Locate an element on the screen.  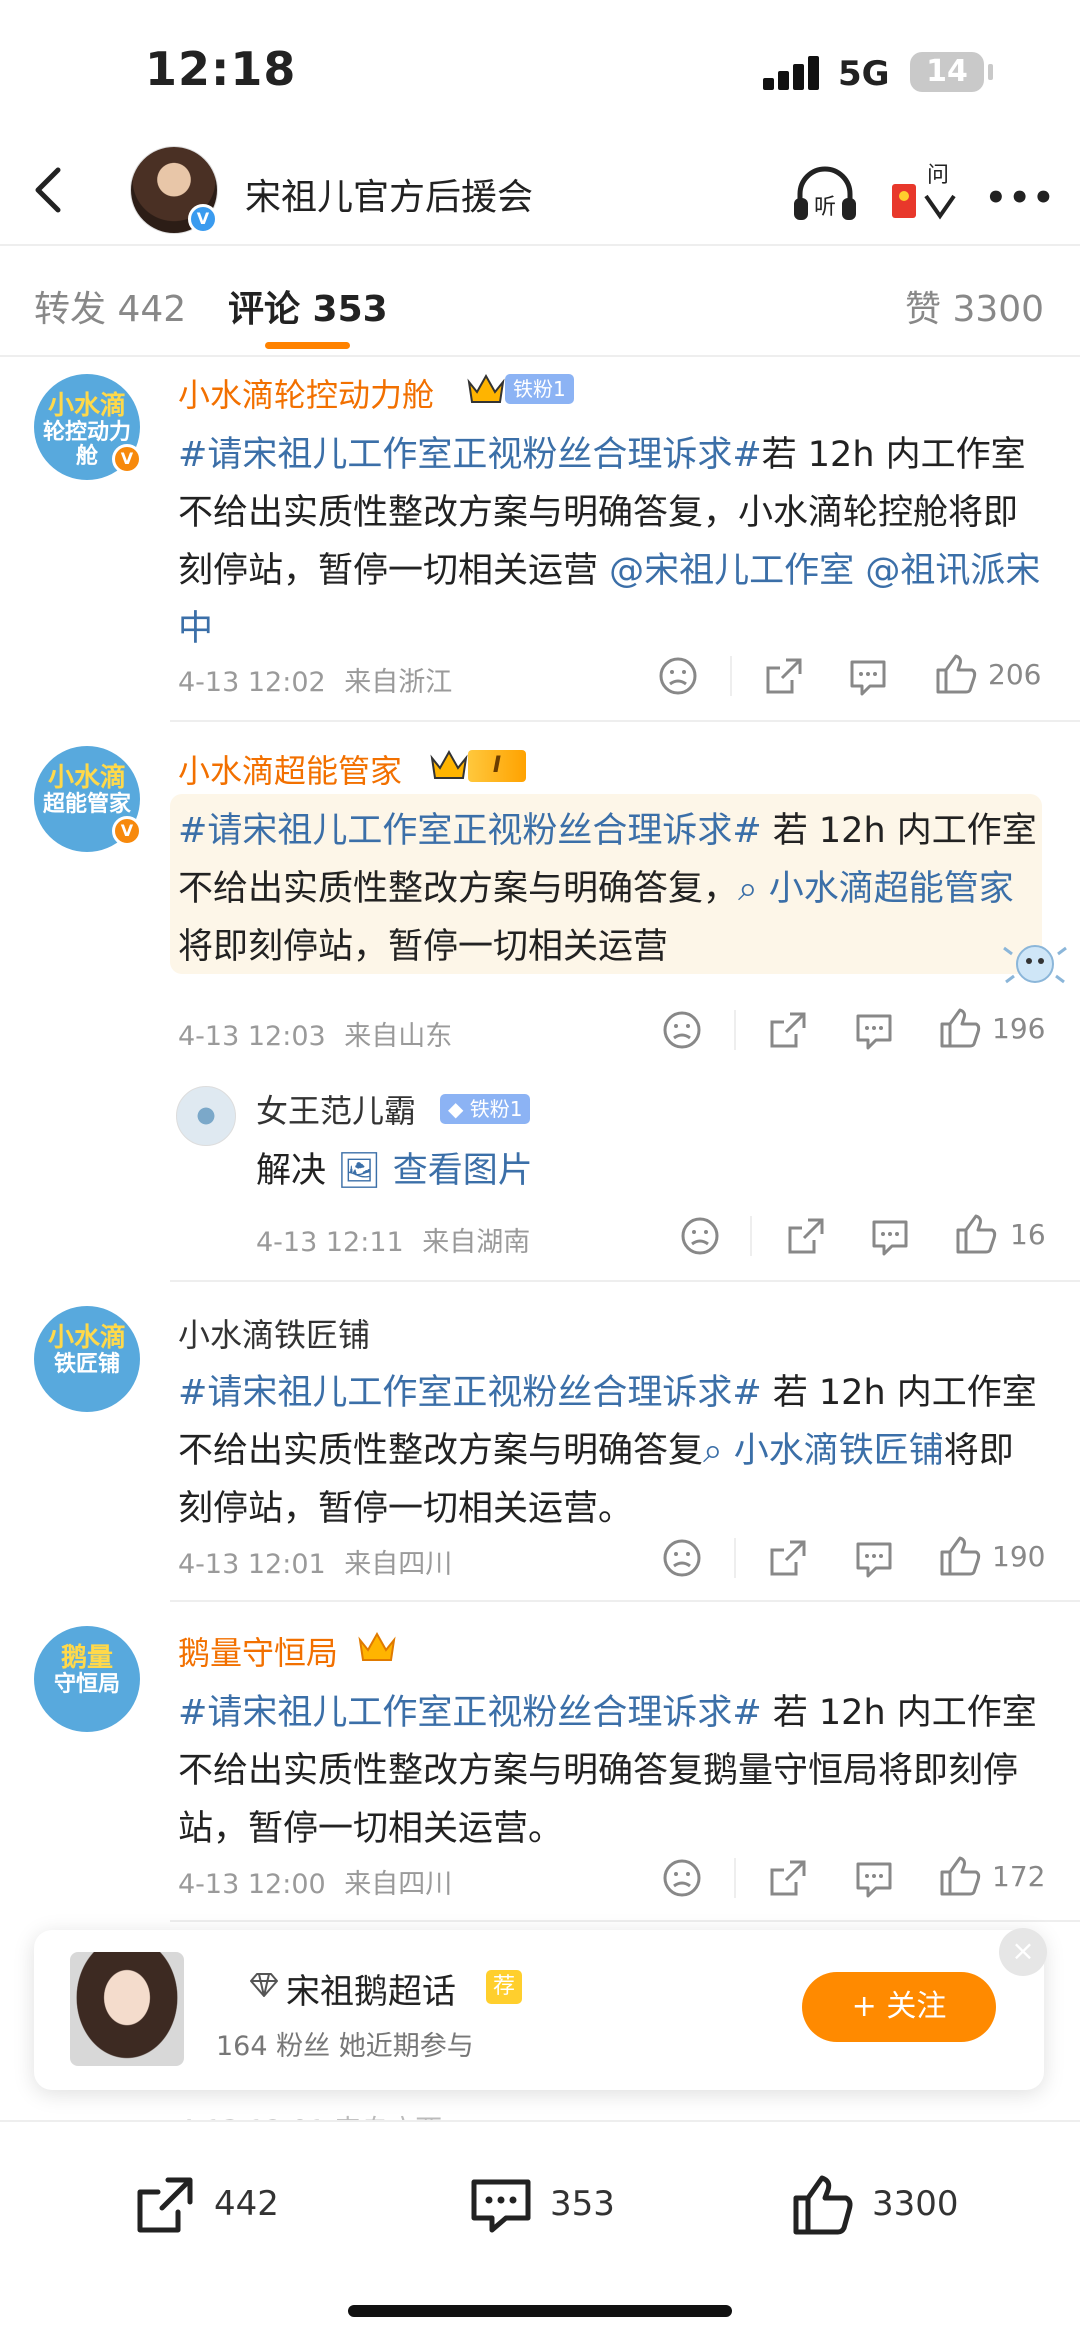
comment-meta: 4-13 12:01 来自四川 is located at coordinates (315, 1561).